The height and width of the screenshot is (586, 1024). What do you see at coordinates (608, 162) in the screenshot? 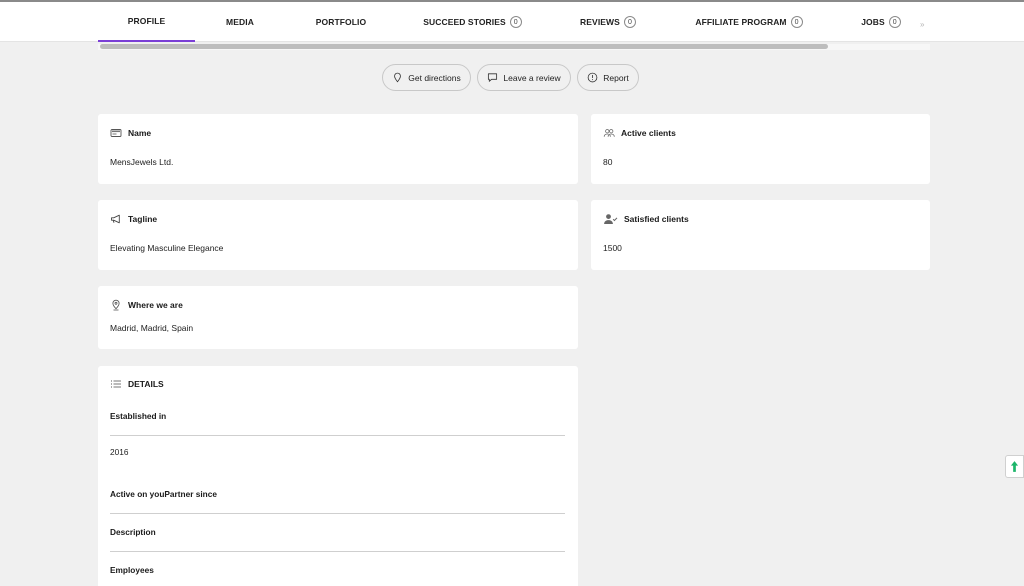
I see `active-clients-value: 80` at bounding box center [608, 162].